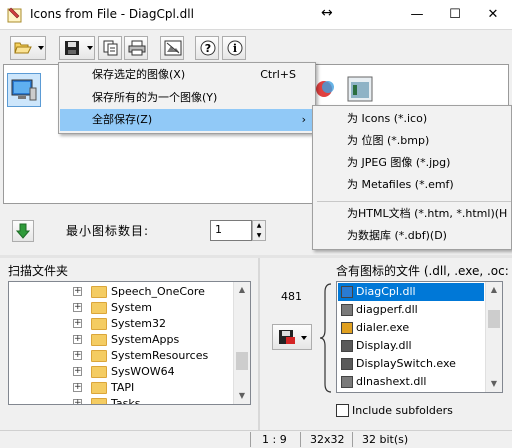 This screenshot has width=512, height=448. What do you see at coordinates (145, 339) in the screenshot?
I see `tree-folder-label: SystemApps` at bounding box center [145, 339].